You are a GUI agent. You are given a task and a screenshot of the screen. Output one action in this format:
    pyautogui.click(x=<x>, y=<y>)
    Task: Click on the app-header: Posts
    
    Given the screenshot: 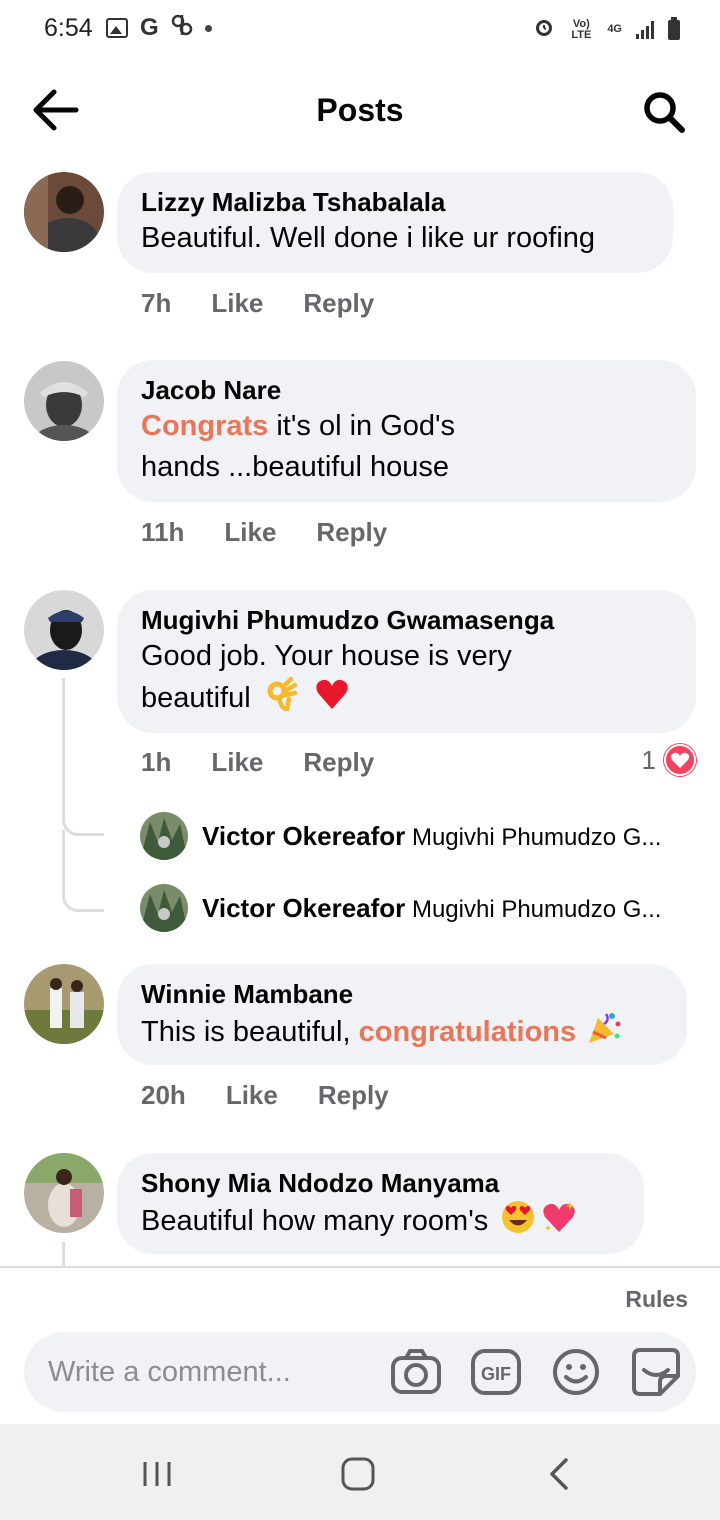 What is the action you would take?
    pyautogui.click(x=360, y=110)
    